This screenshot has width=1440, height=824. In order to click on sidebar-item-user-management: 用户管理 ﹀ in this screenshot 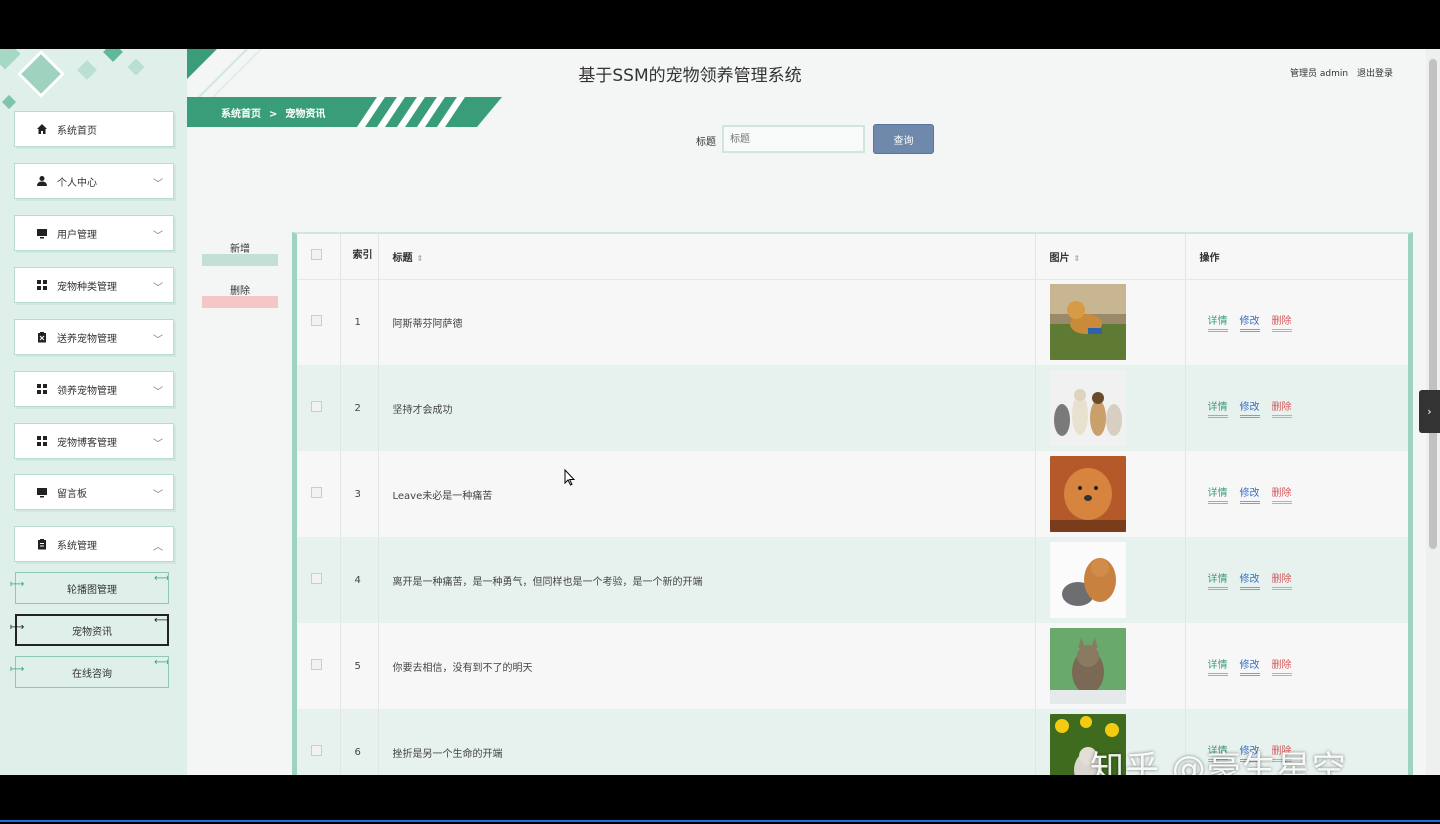, I will do `click(94, 233)`.